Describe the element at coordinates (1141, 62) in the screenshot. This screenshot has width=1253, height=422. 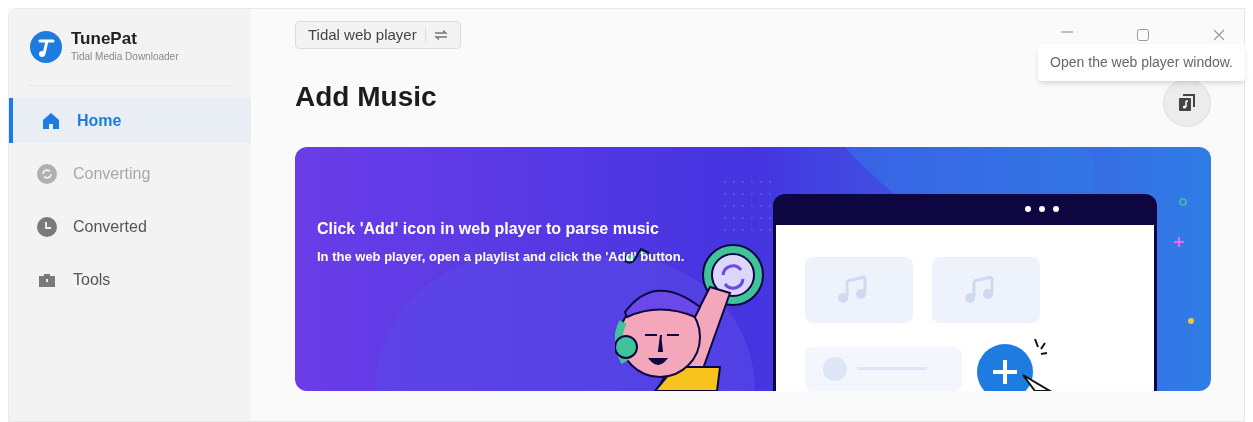
I see `tooltip: Open the web player window.` at that location.